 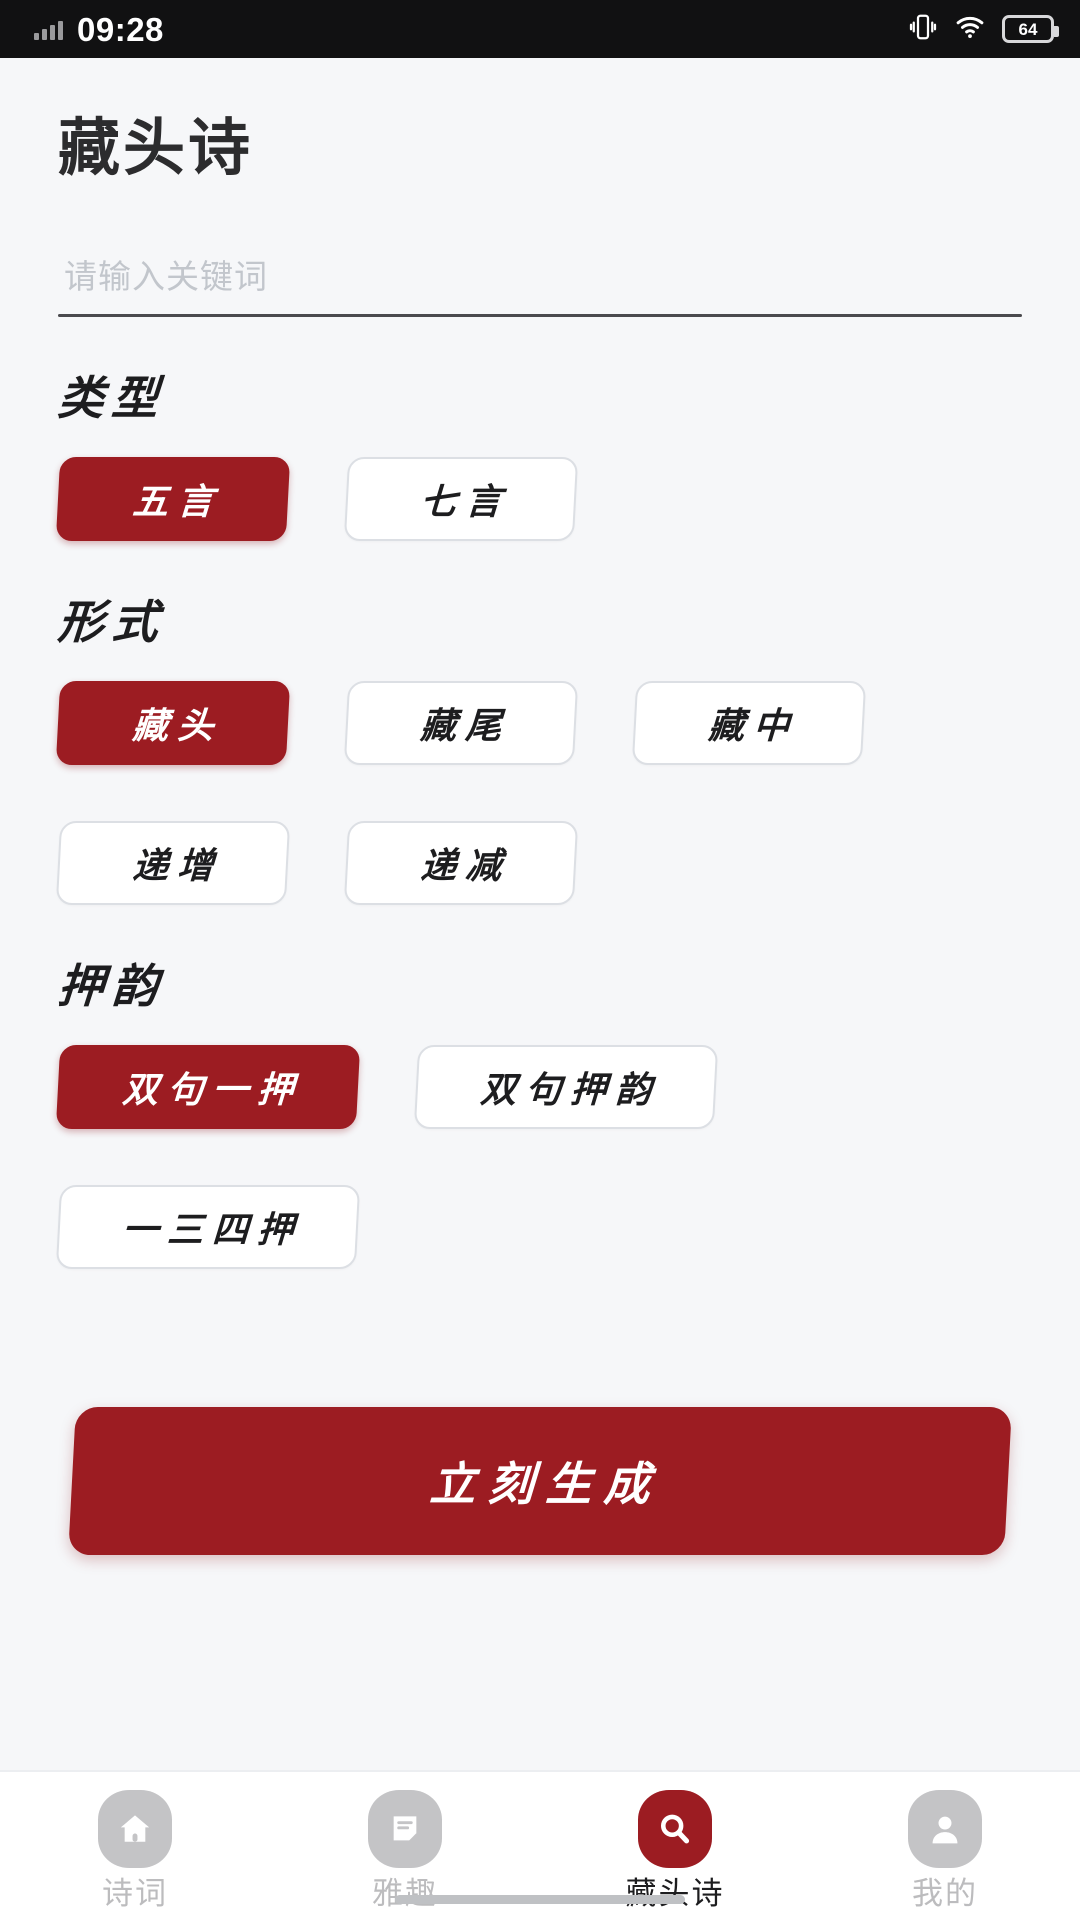 I want to click on chip-row-type: 五言 七言, so click(x=538, y=499).